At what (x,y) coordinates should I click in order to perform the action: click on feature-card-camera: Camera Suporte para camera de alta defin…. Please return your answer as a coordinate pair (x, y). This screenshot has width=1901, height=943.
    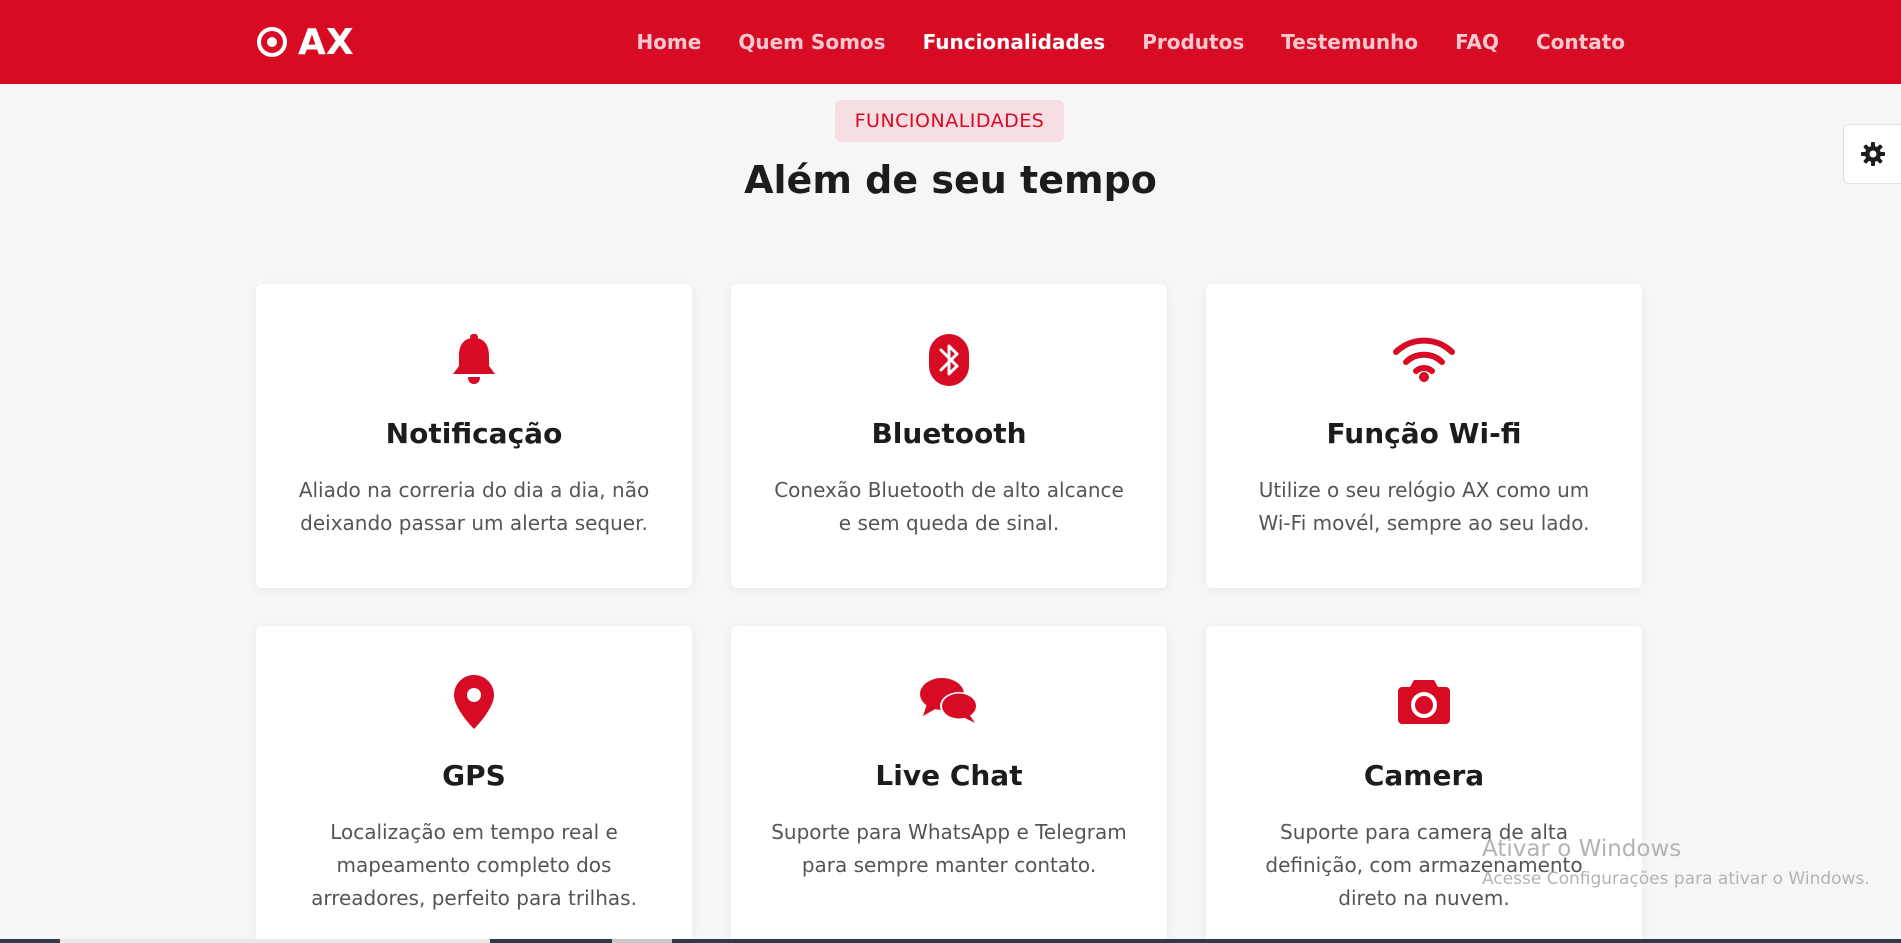
    Looking at the image, I should click on (1424, 784).